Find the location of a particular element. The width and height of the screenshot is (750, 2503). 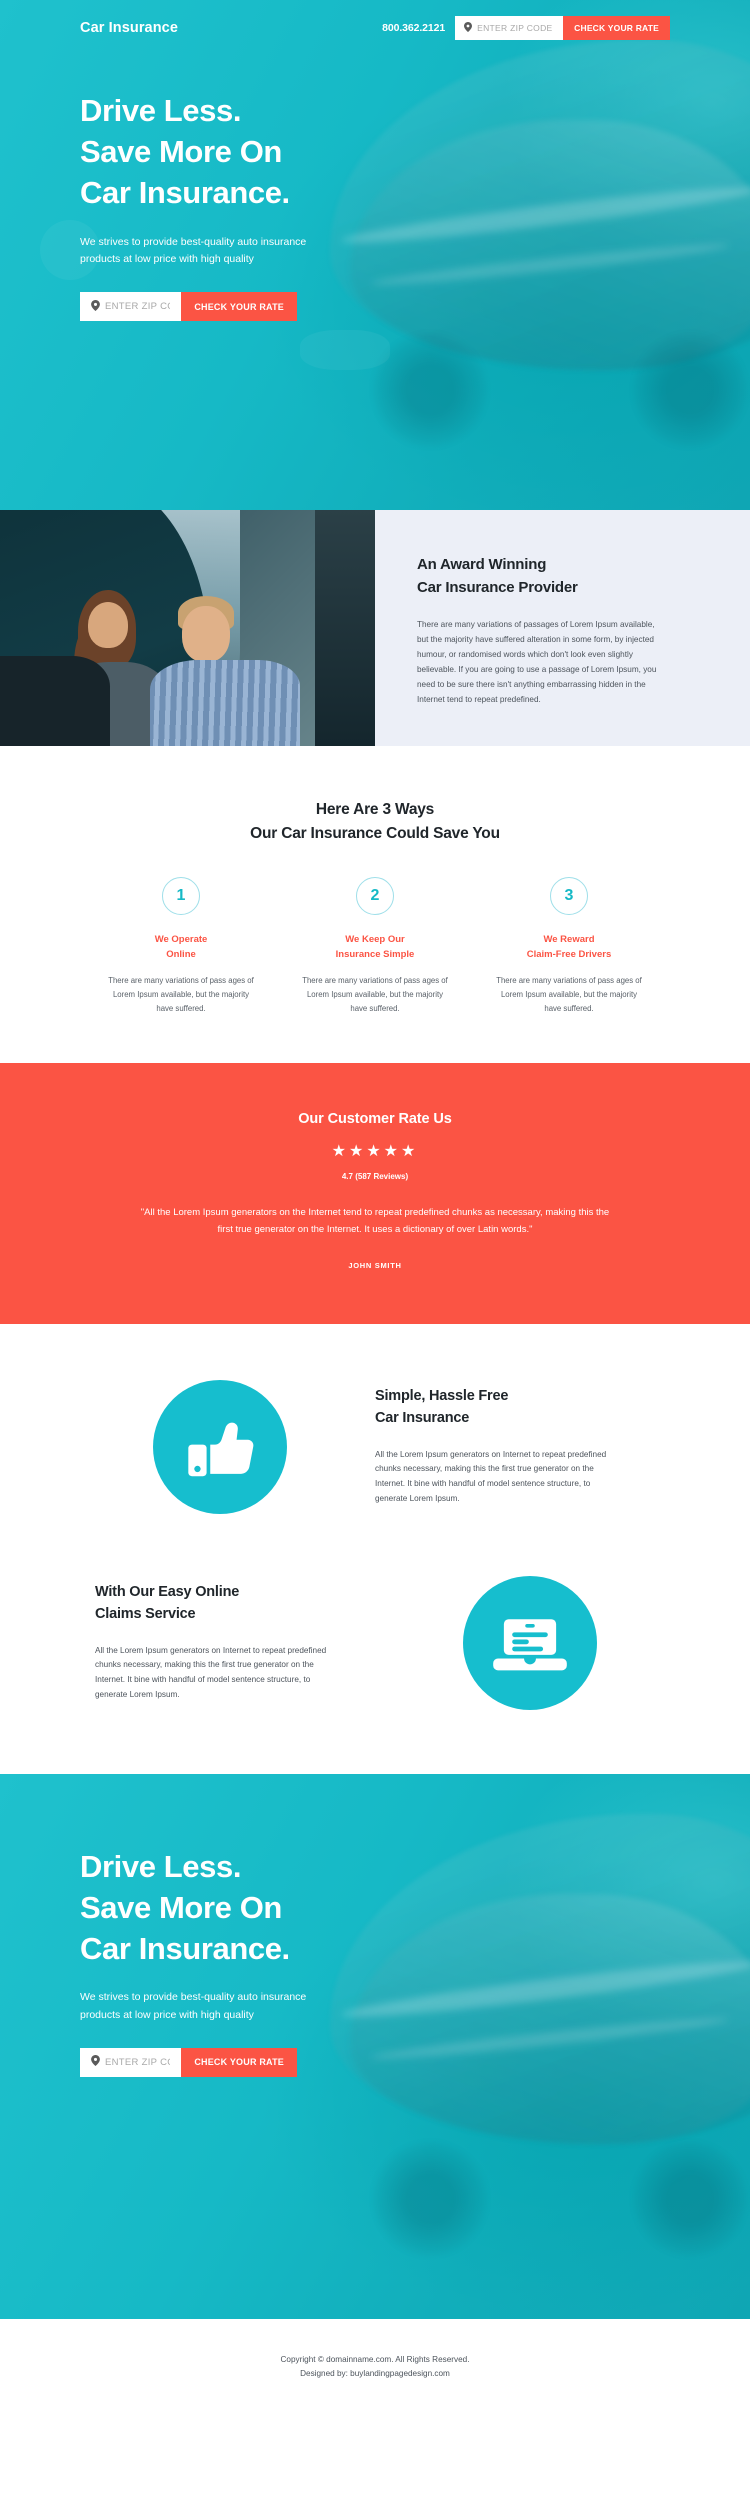

hero-zip-field-bottom is located at coordinates (131, 2062).